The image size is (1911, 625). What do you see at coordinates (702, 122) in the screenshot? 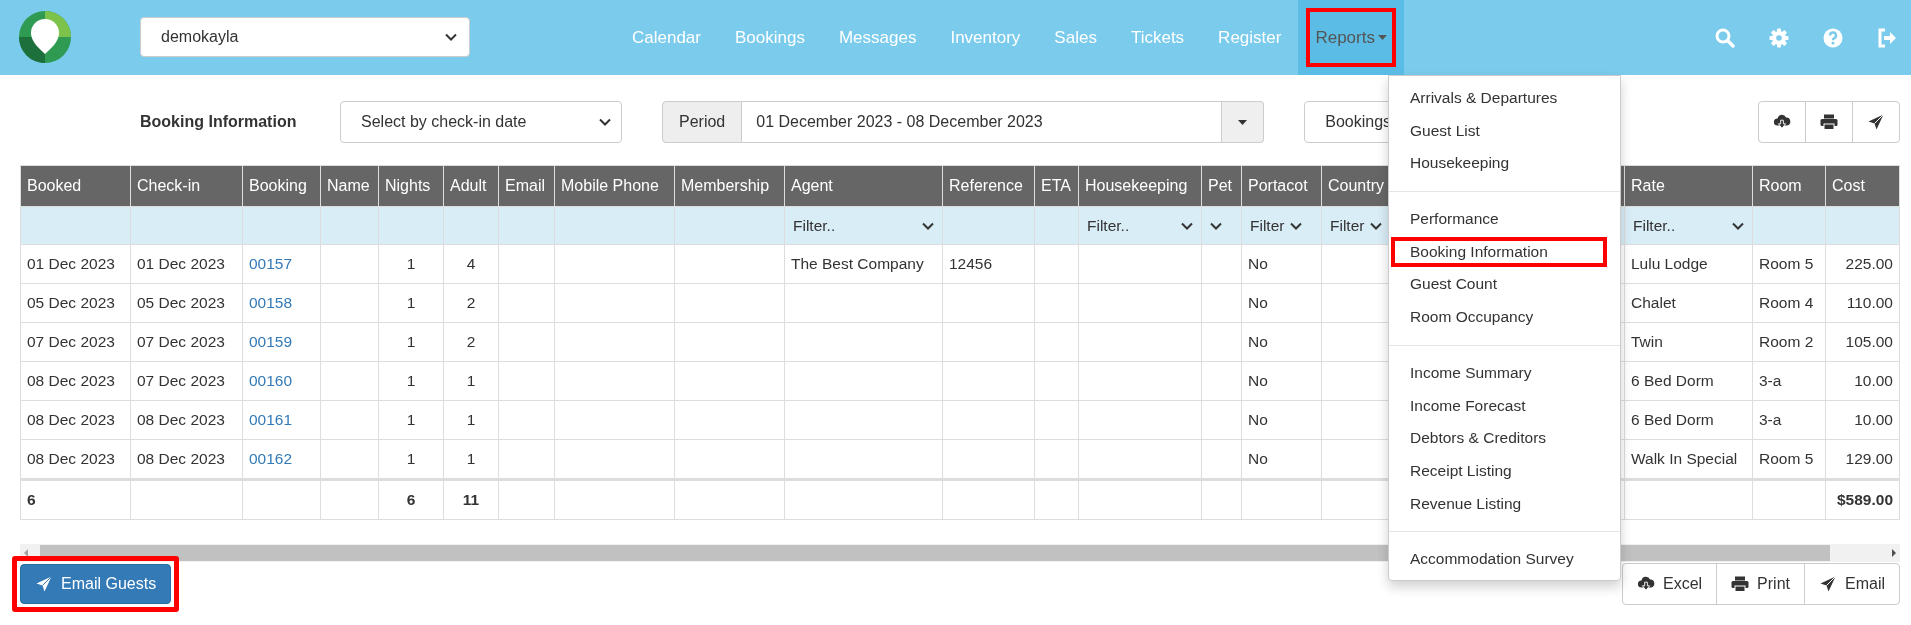
I see `period-label: Period` at bounding box center [702, 122].